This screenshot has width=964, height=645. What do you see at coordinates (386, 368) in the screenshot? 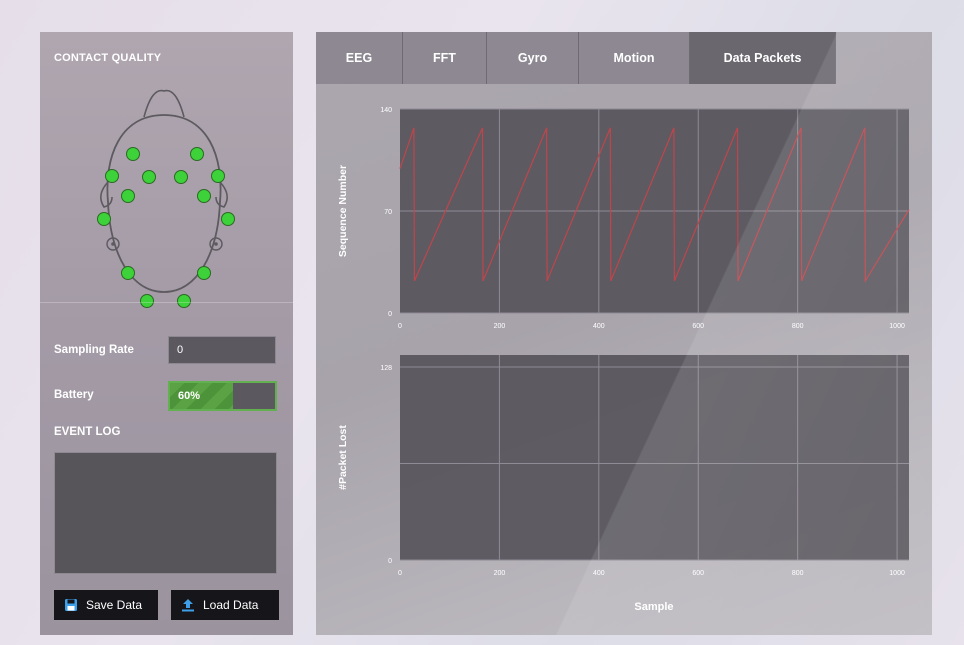
I see `y-tick-label: 128` at bounding box center [386, 368].